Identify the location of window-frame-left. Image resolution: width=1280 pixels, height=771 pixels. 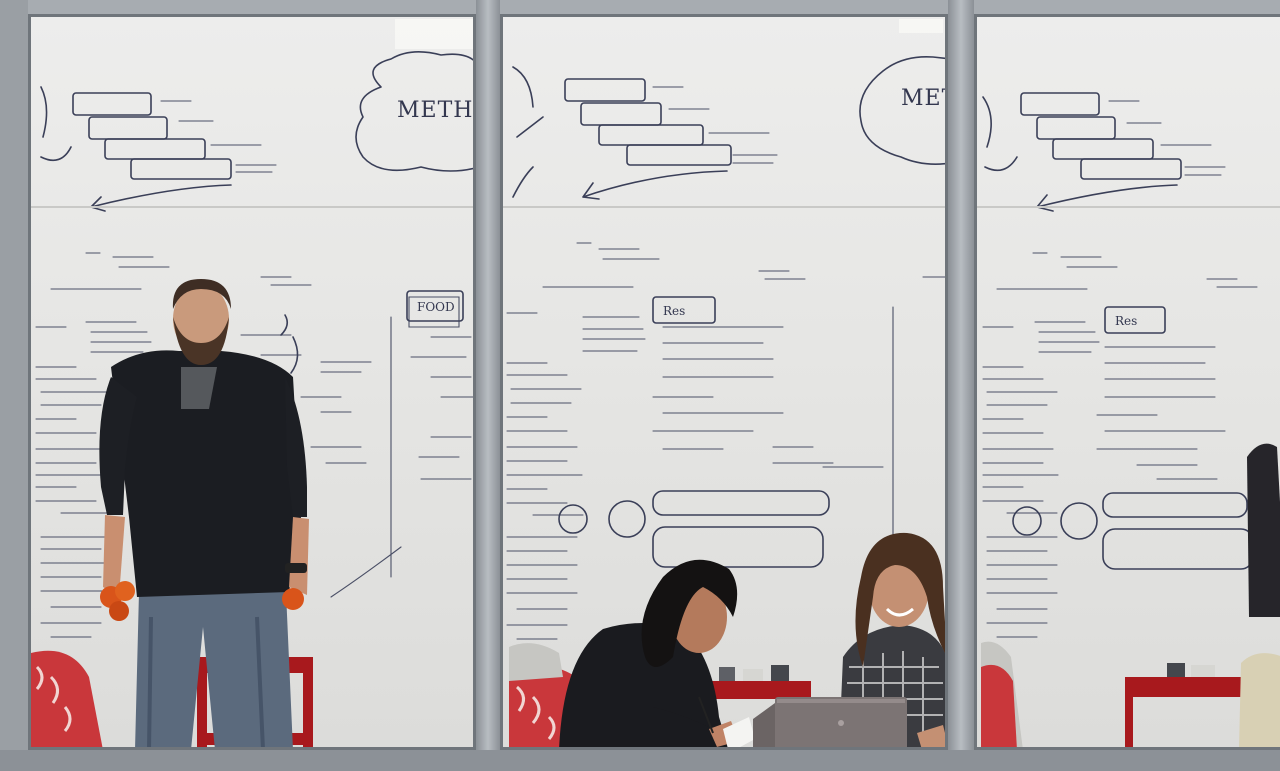
(14, 385).